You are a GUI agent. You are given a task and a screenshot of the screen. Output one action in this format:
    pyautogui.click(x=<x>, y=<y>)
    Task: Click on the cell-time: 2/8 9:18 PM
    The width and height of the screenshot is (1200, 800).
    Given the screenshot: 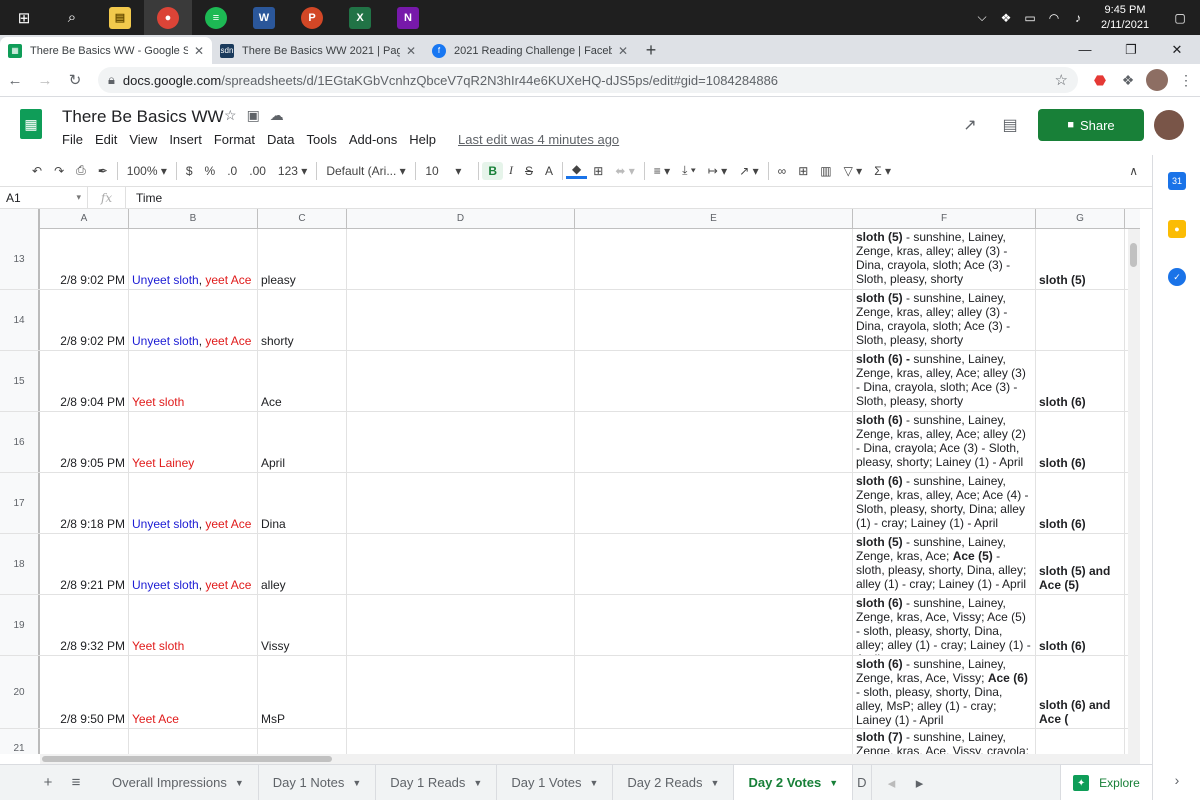 What is the action you would take?
    pyautogui.click(x=84, y=503)
    